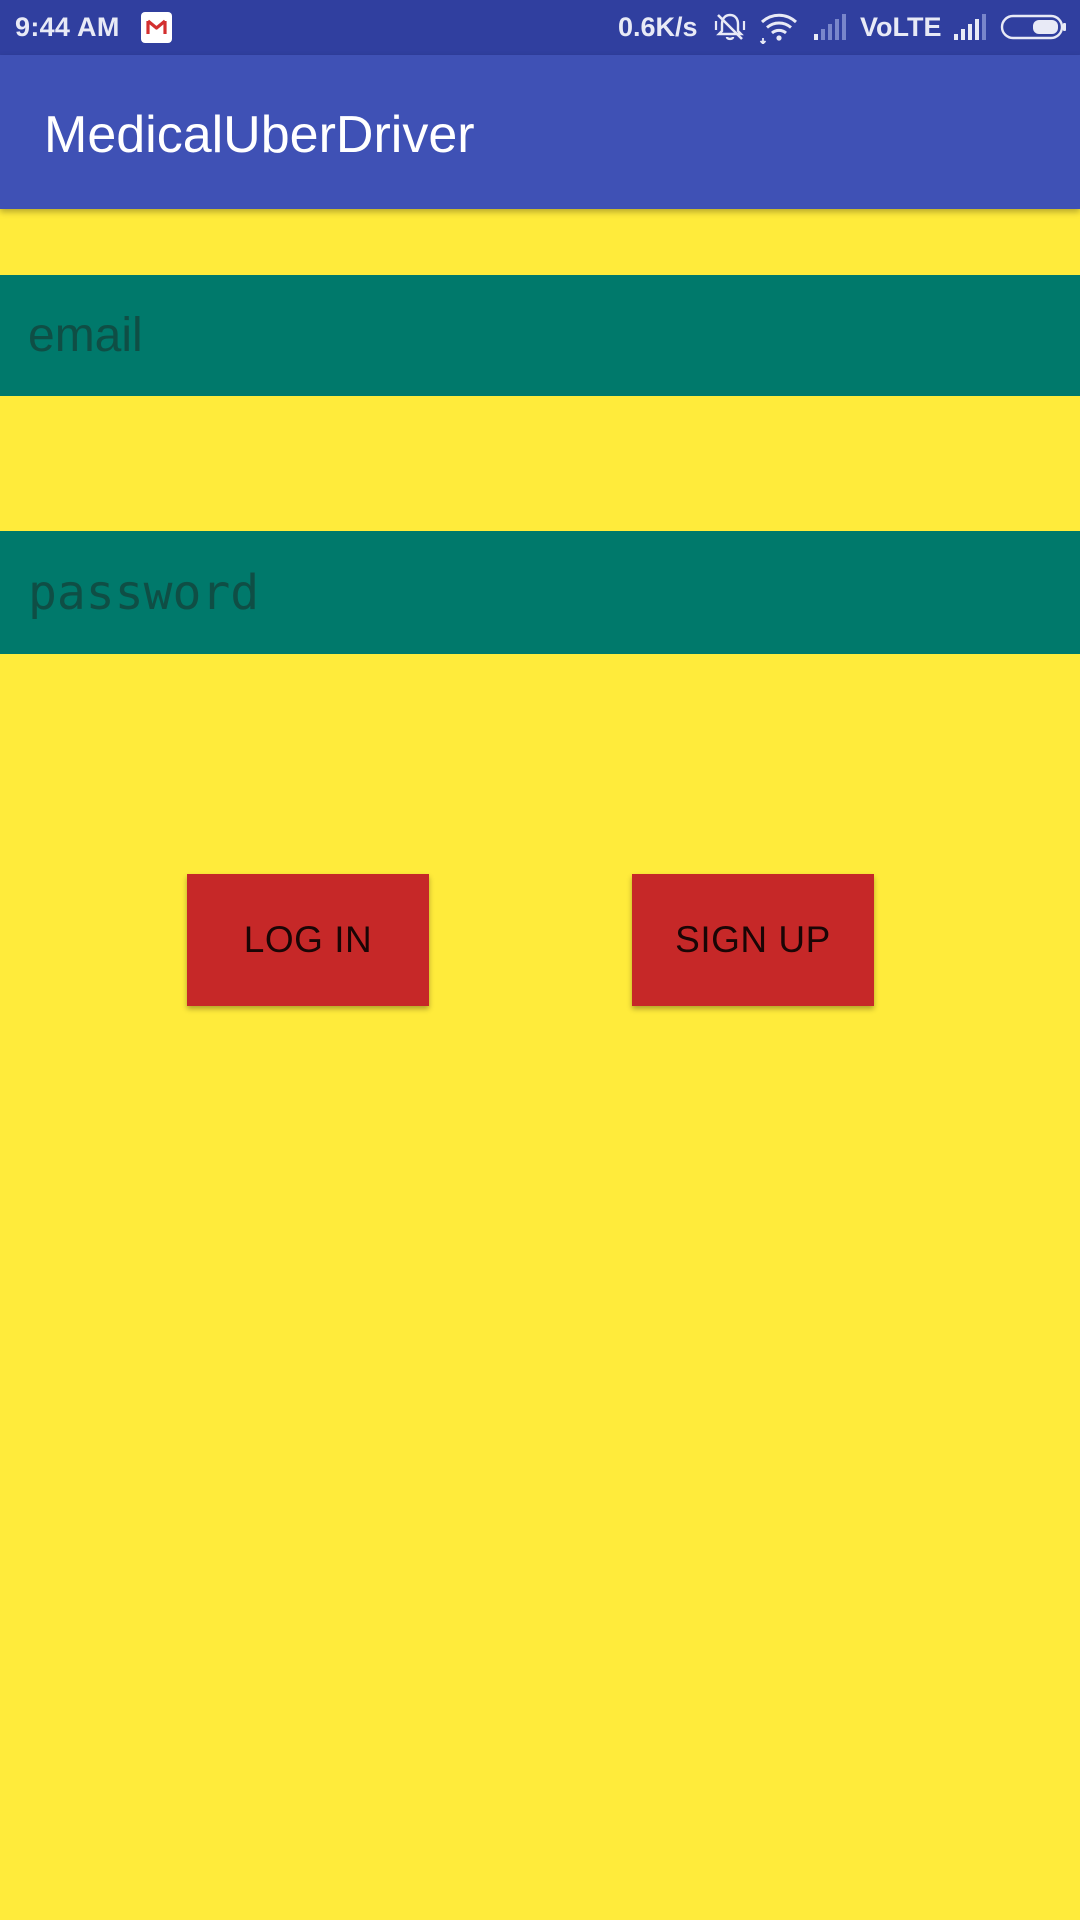  What do you see at coordinates (730, 30) in the screenshot?
I see `mute-icon` at bounding box center [730, 30].